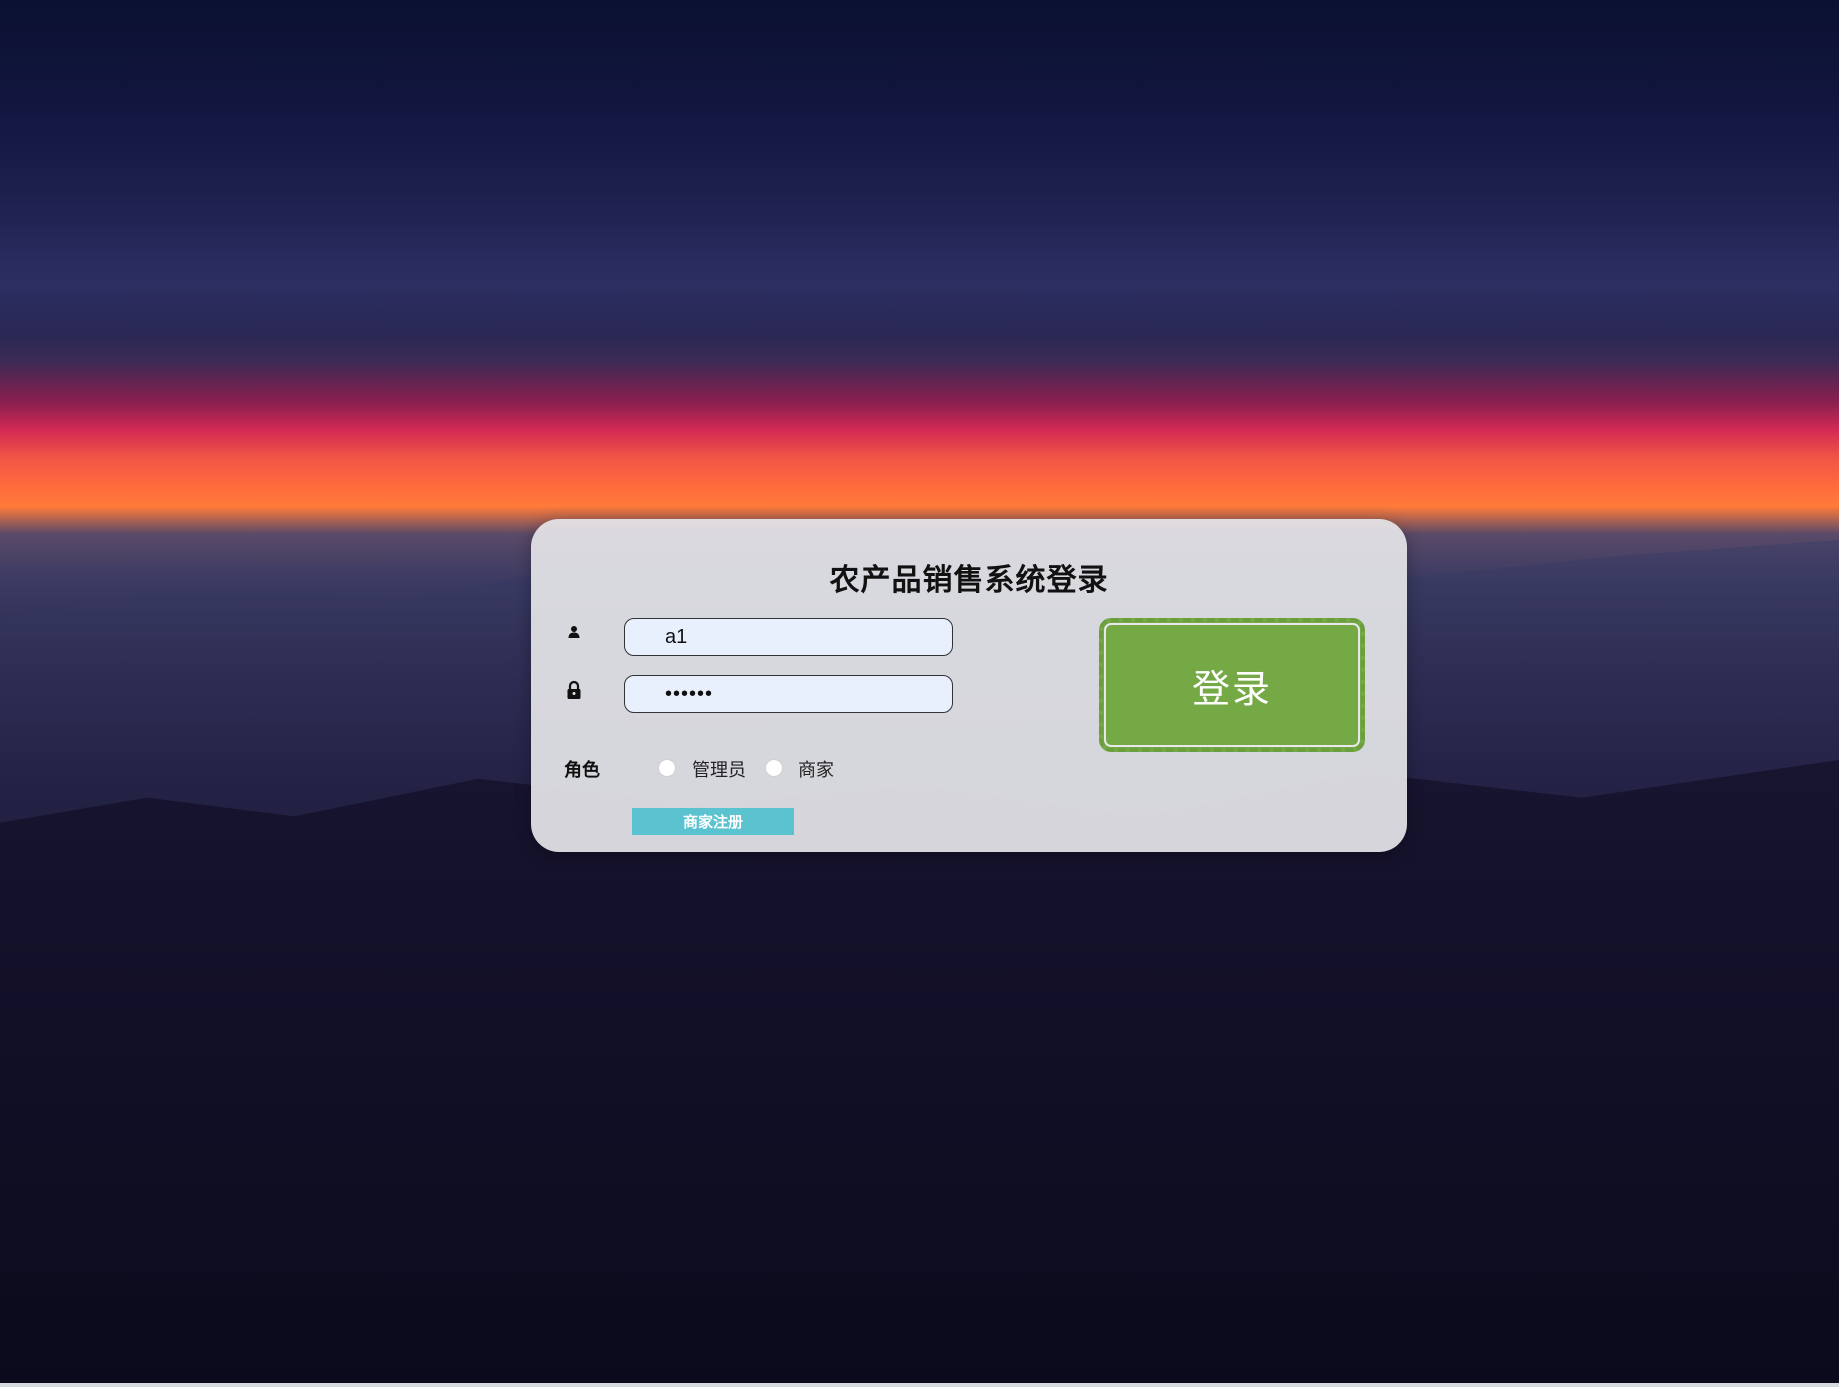  Describe the element at coordinates (788, 694) in the screenshot. I see `password-input` at that location.